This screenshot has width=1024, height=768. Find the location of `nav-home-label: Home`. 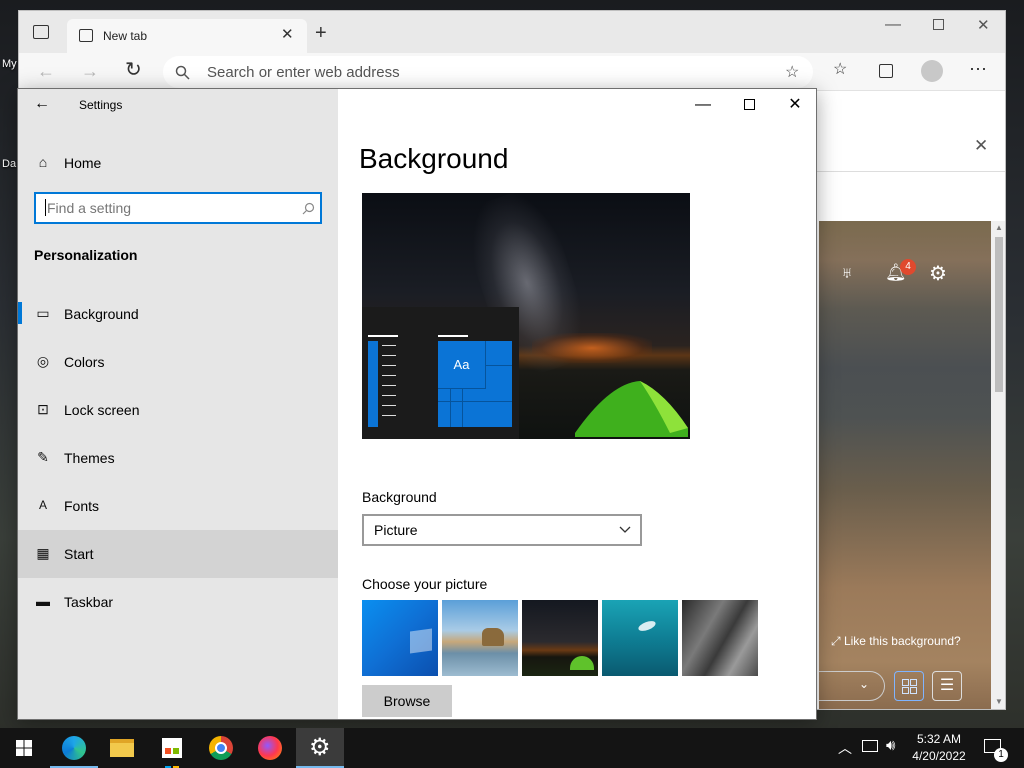

nav-home-label: Home is located at coordinates (83, 163).